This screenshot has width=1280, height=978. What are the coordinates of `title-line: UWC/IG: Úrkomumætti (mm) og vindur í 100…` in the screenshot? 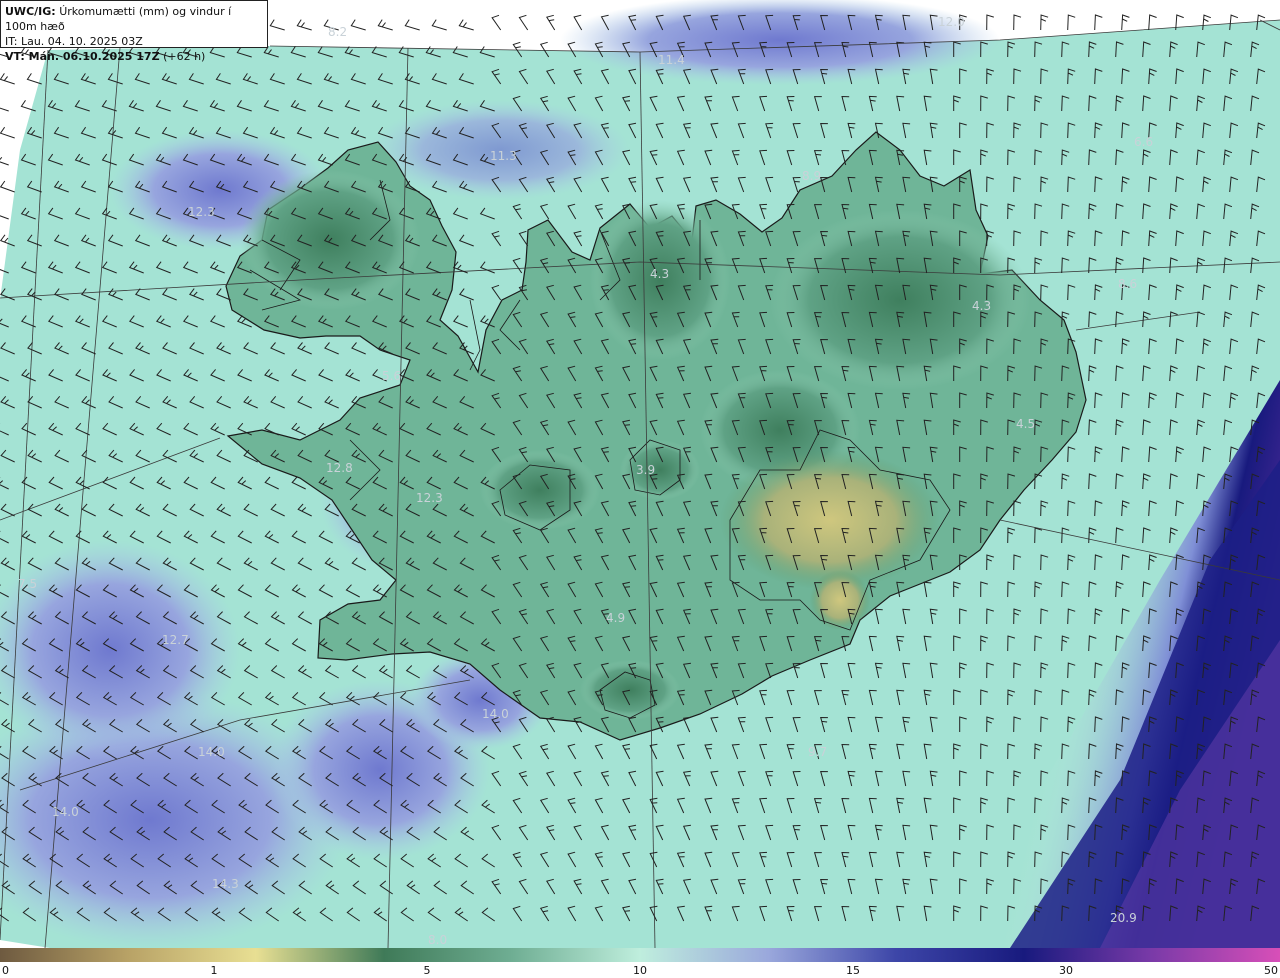 It's located at (134, 19).